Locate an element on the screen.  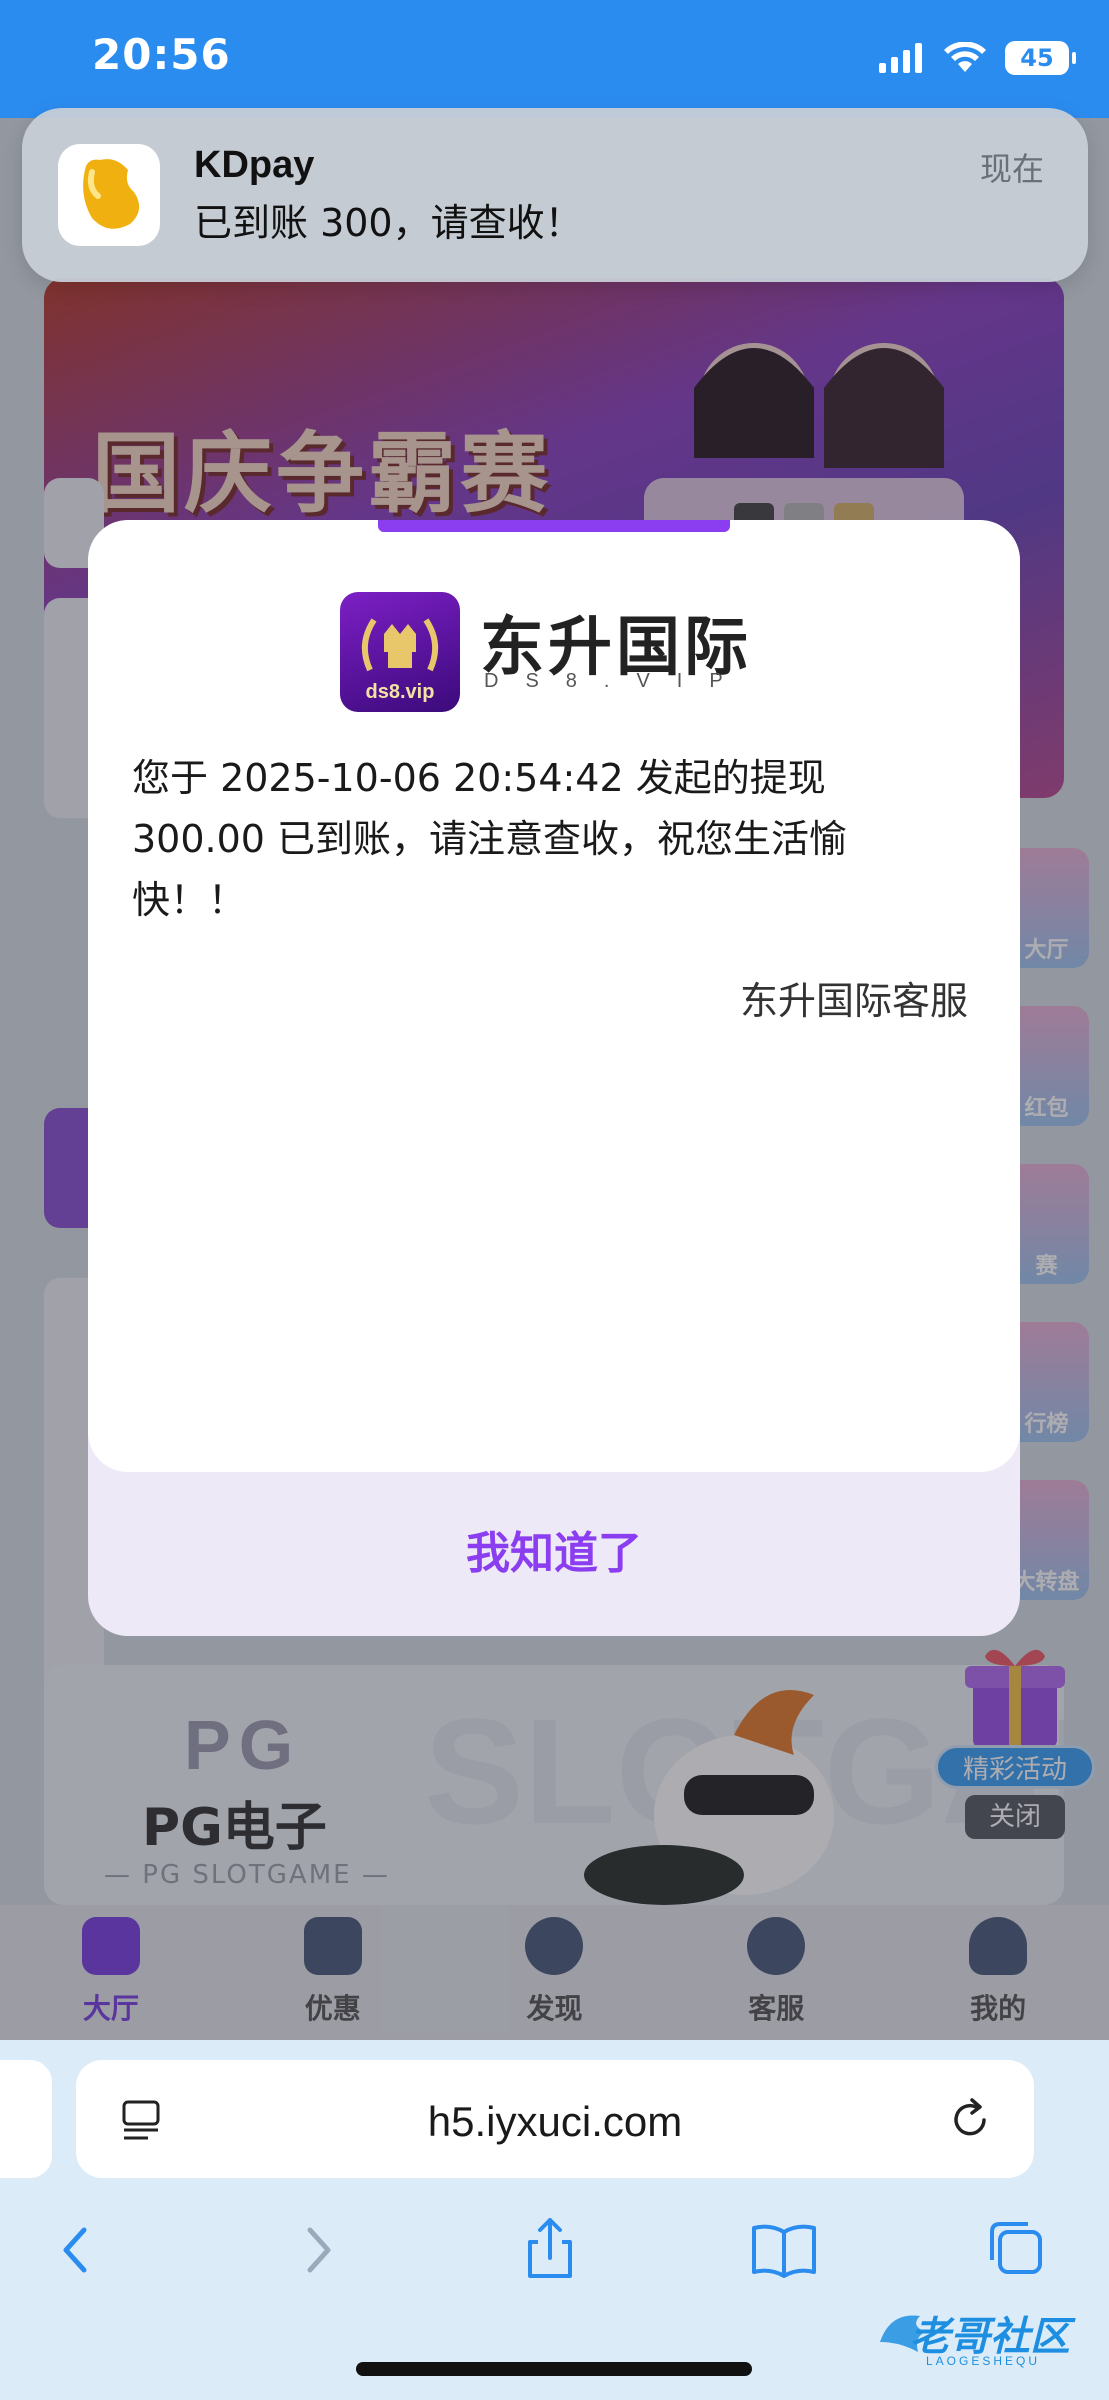
forward-icon is located at coordinates (316, 2250).